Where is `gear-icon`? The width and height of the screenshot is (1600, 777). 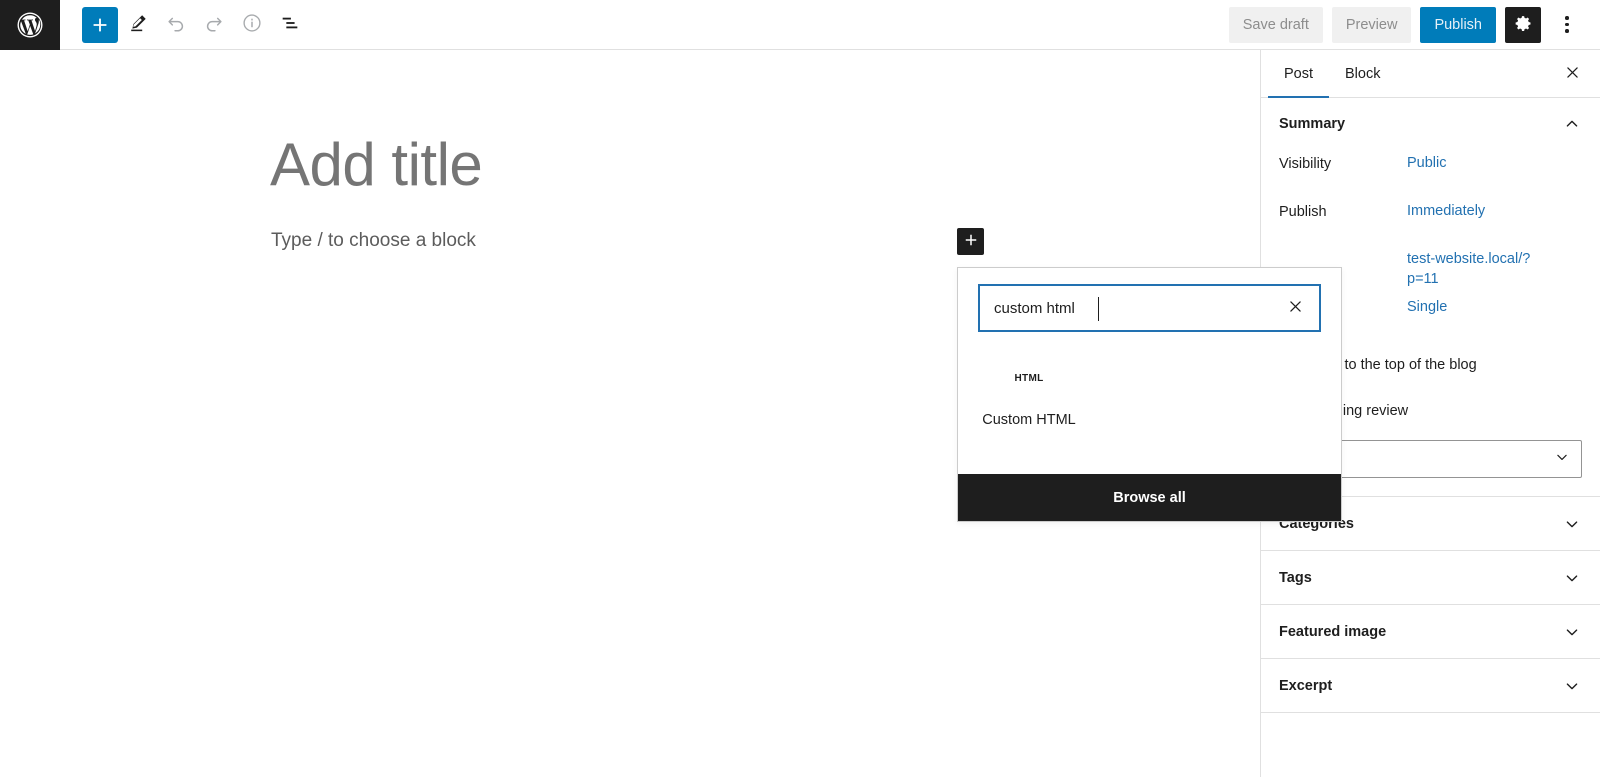
gear-icon is located at coordinates (1523, 25).